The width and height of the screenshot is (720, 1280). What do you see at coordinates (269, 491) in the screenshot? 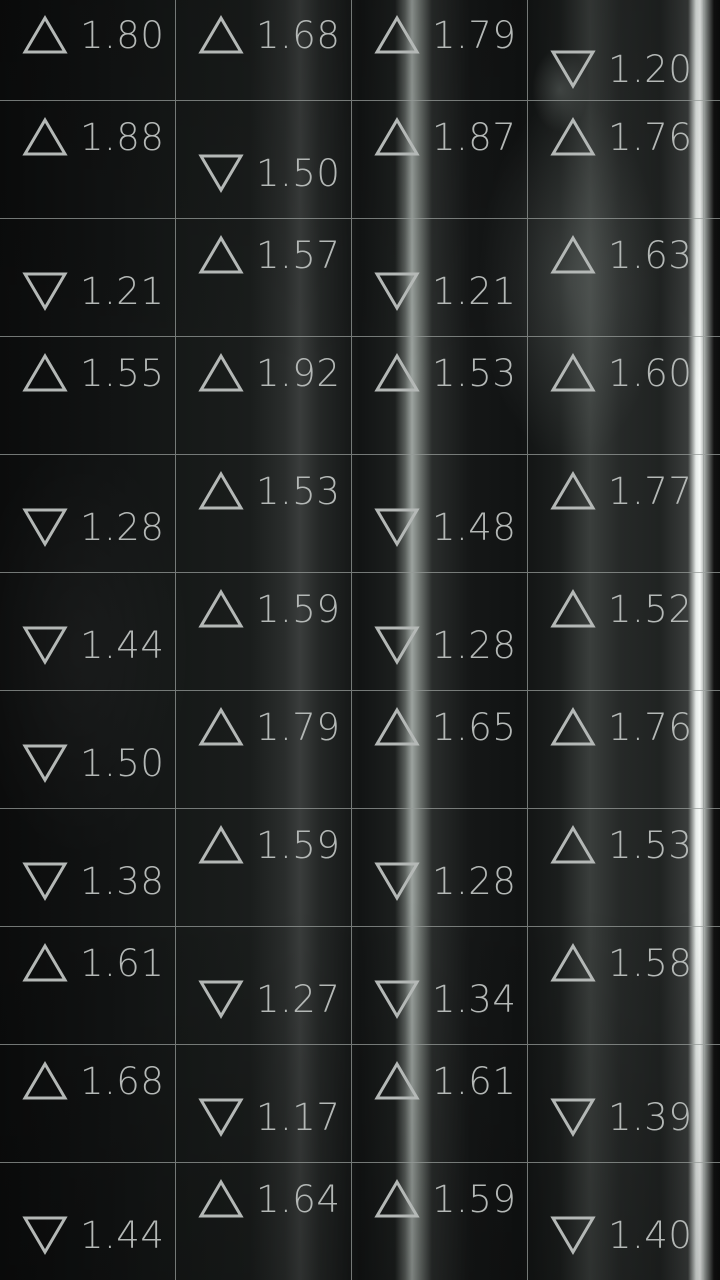
I see `tick-indicator: 1.53` at bounding box center [269, 491].